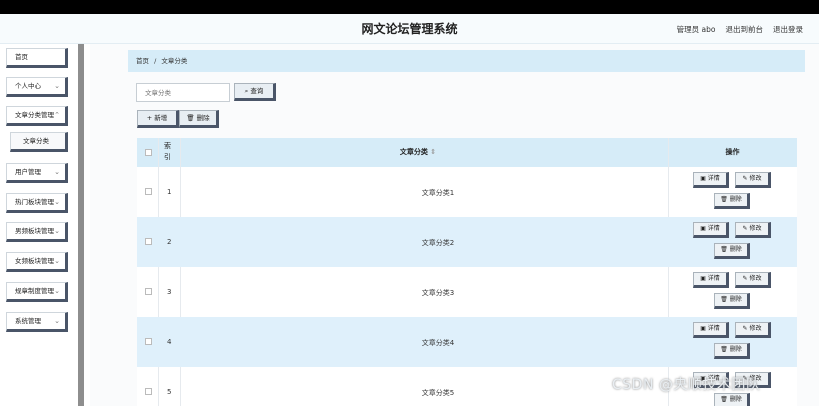 This screenshot has height=406, width=819. What do you see at coordinates (34, 261) in the screenshot?
I see `sidebar-item-label: 女频板块管理` at bounding box center [34, 261].